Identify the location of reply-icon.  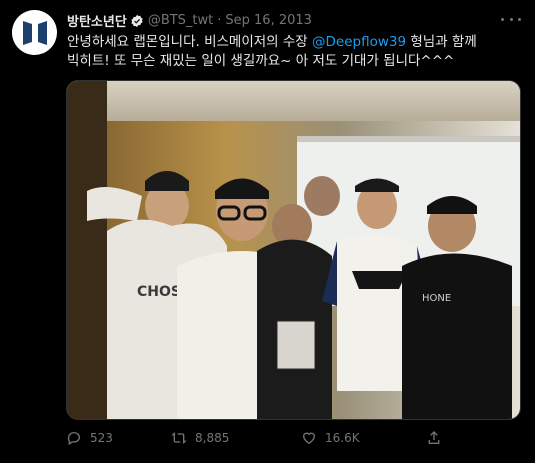
(73, 439).